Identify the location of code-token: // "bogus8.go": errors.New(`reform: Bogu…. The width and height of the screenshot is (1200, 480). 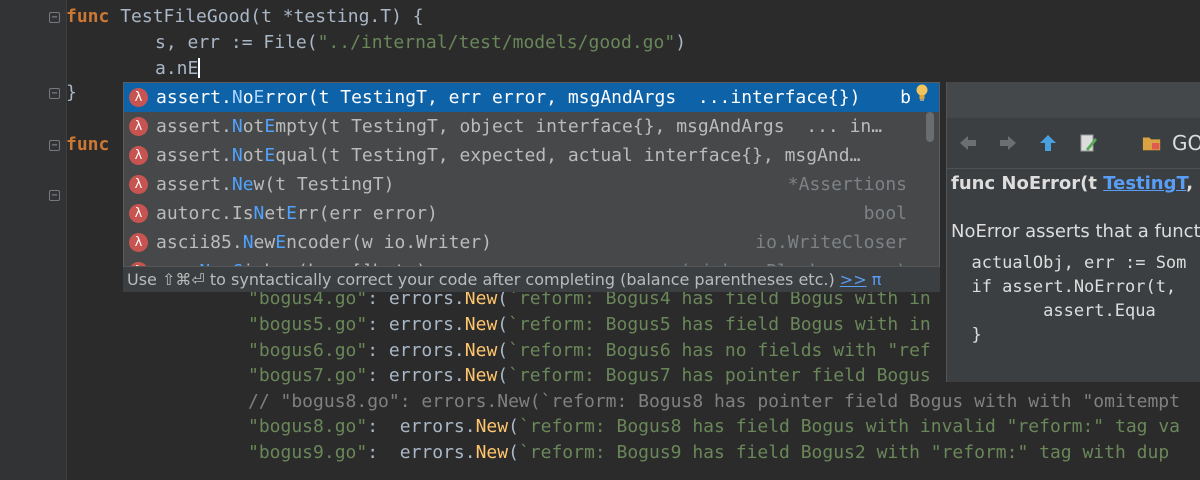
(714, 401).